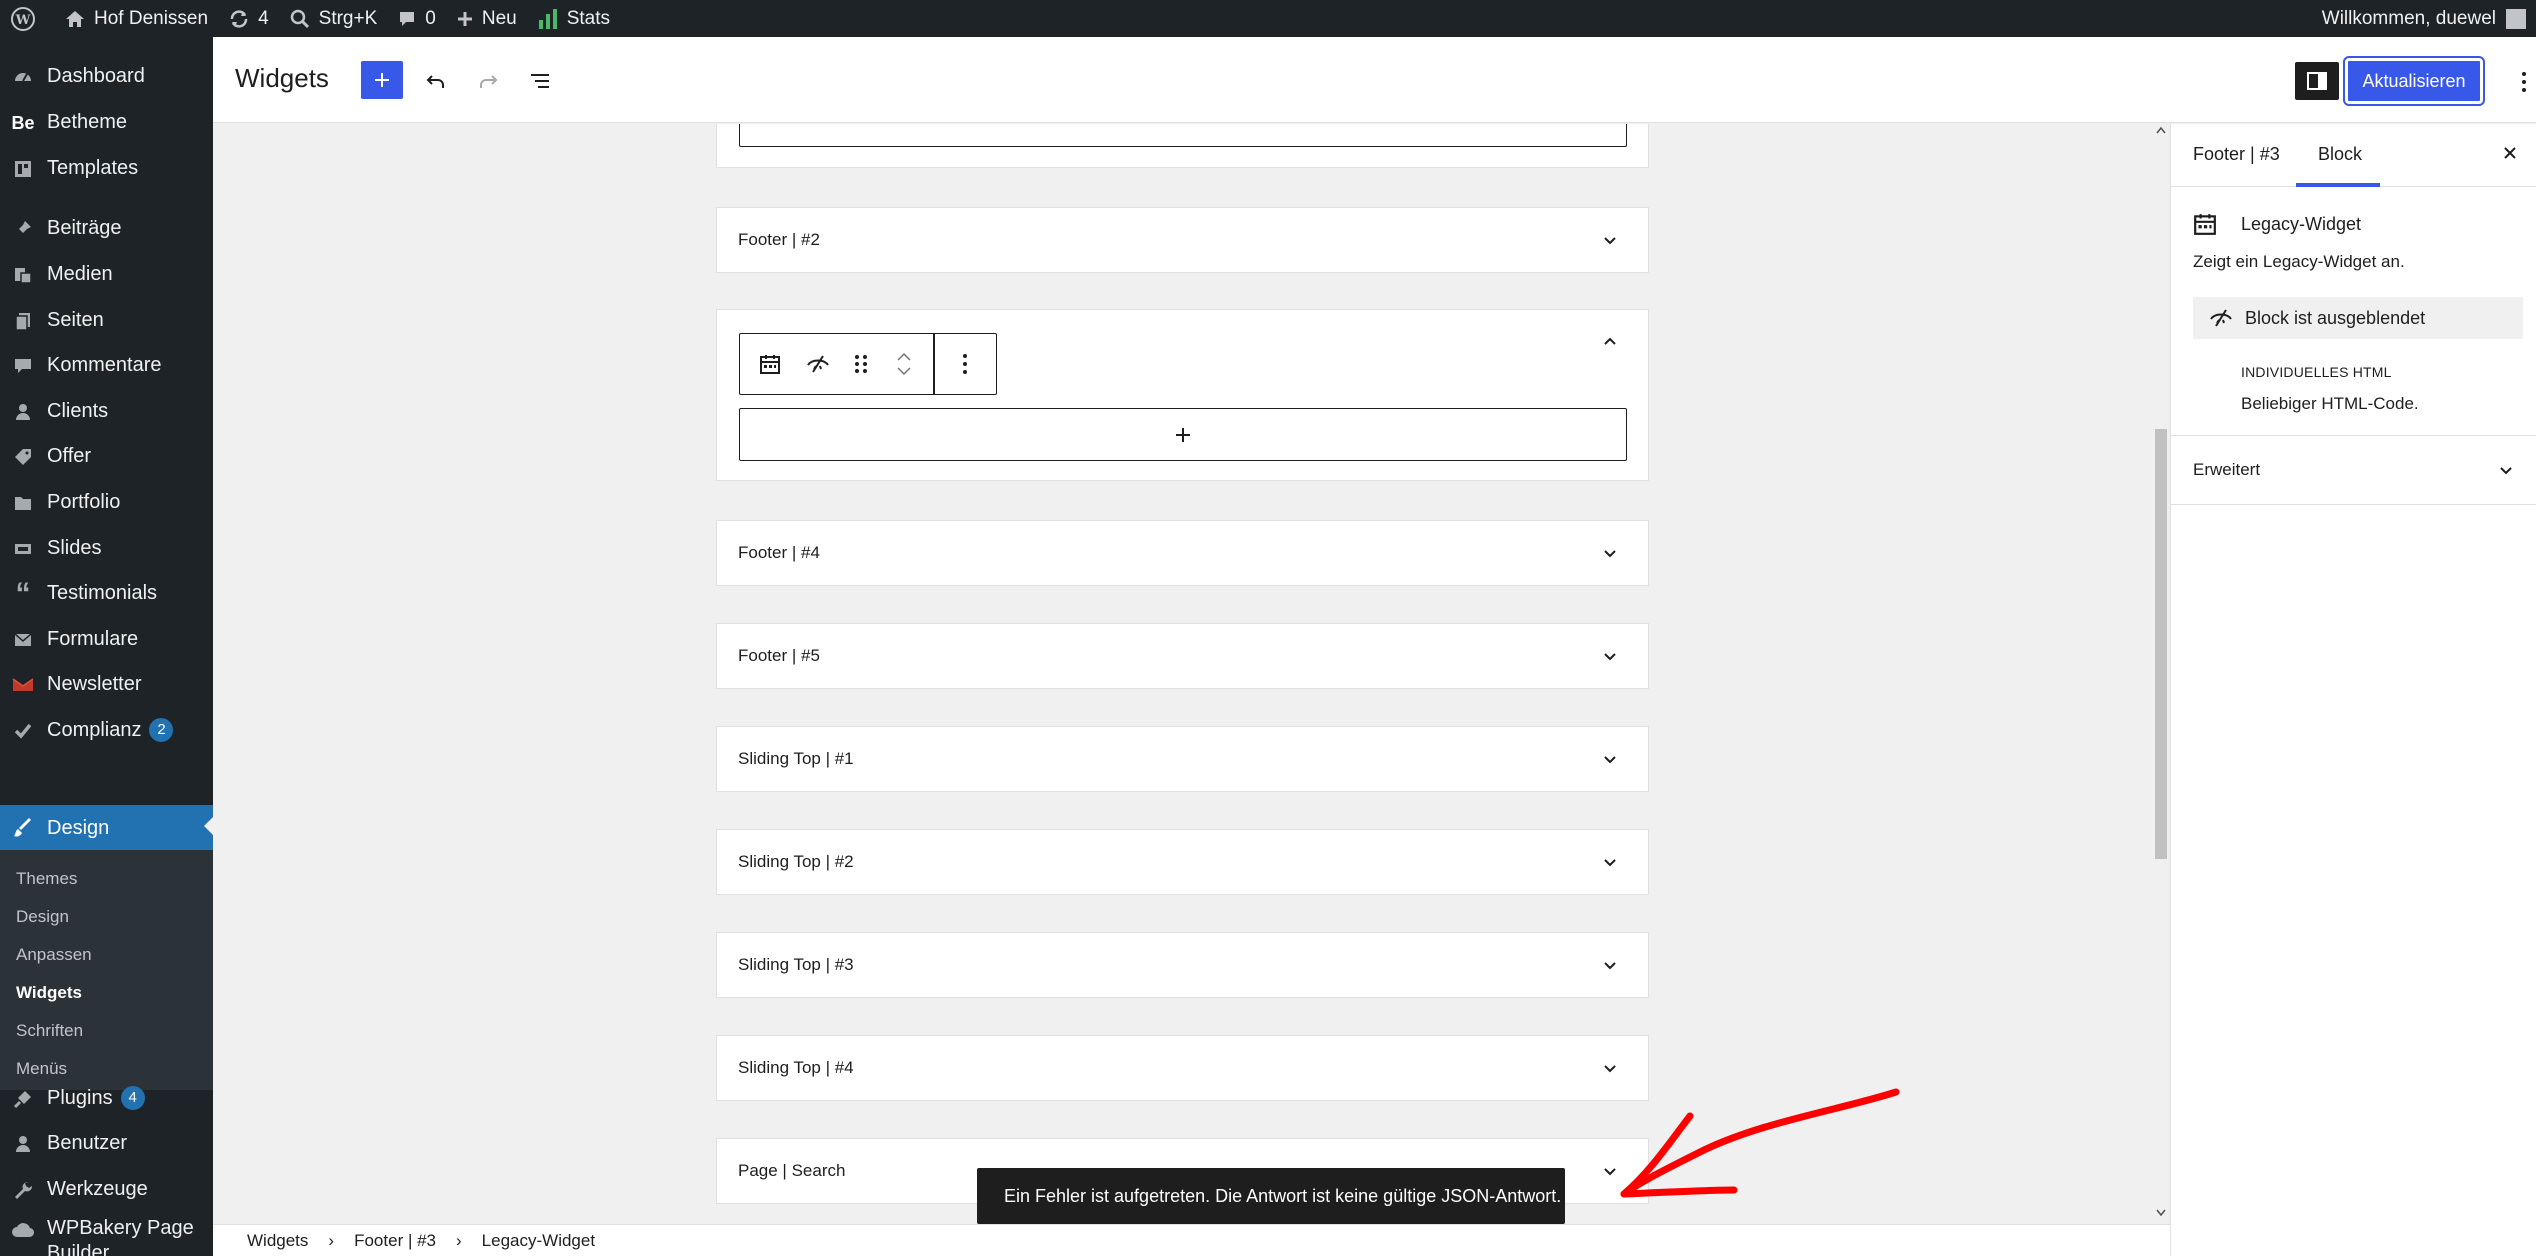 The image size is (2536, 1256). Describe the element at coordinates (41, 1069) in the screenshot. I see `submenu-menues: Menüs` at that location.